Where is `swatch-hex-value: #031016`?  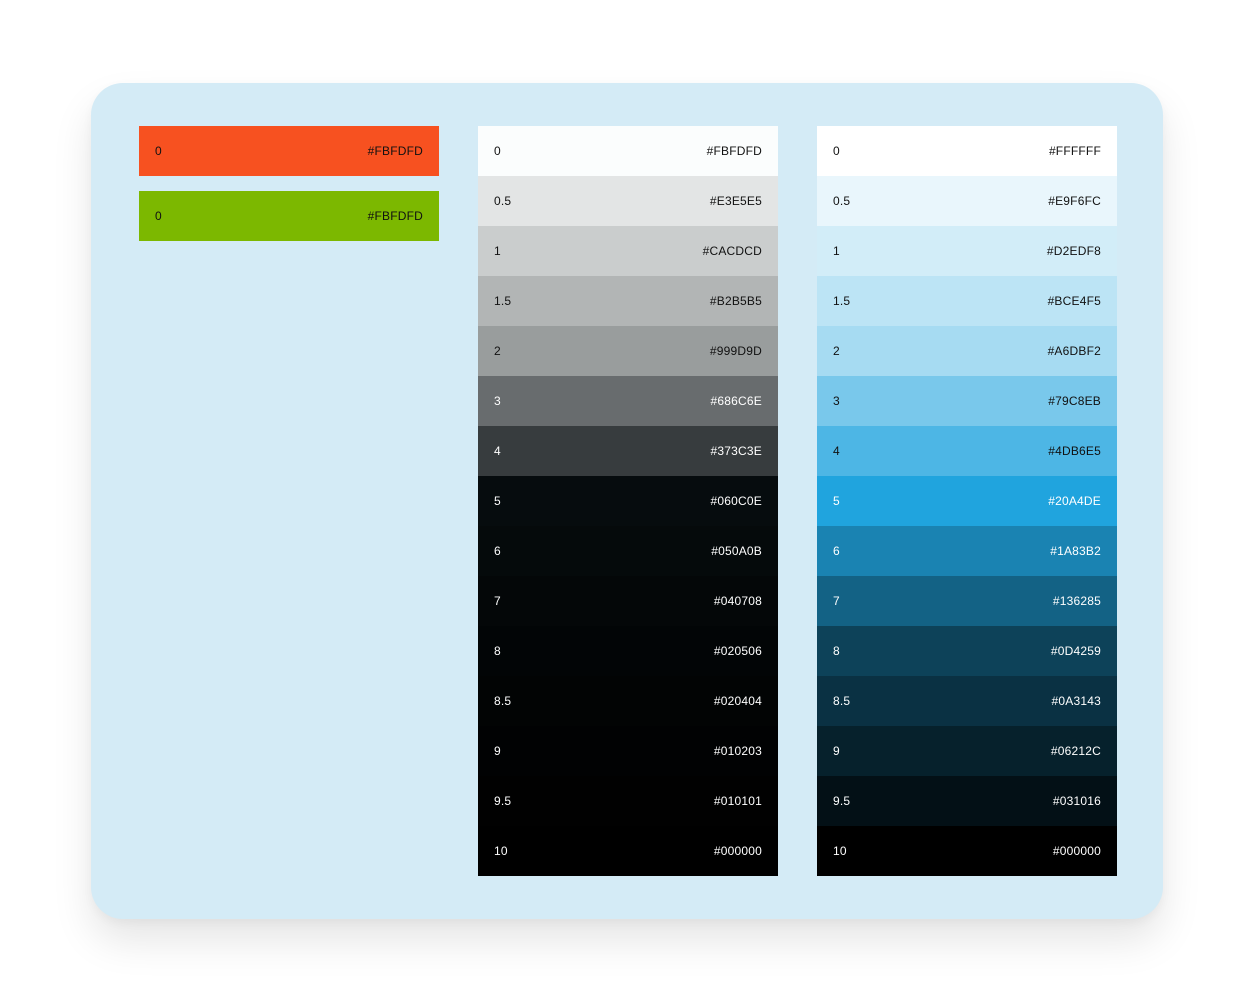 swatch-hex-value: #031016 is located at coordinates (1076, 801).